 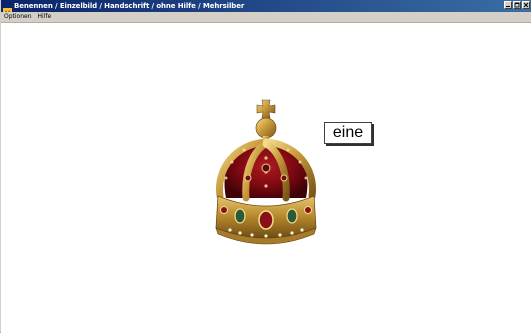 I want to click on window-controls, so click(x=517, y=5).